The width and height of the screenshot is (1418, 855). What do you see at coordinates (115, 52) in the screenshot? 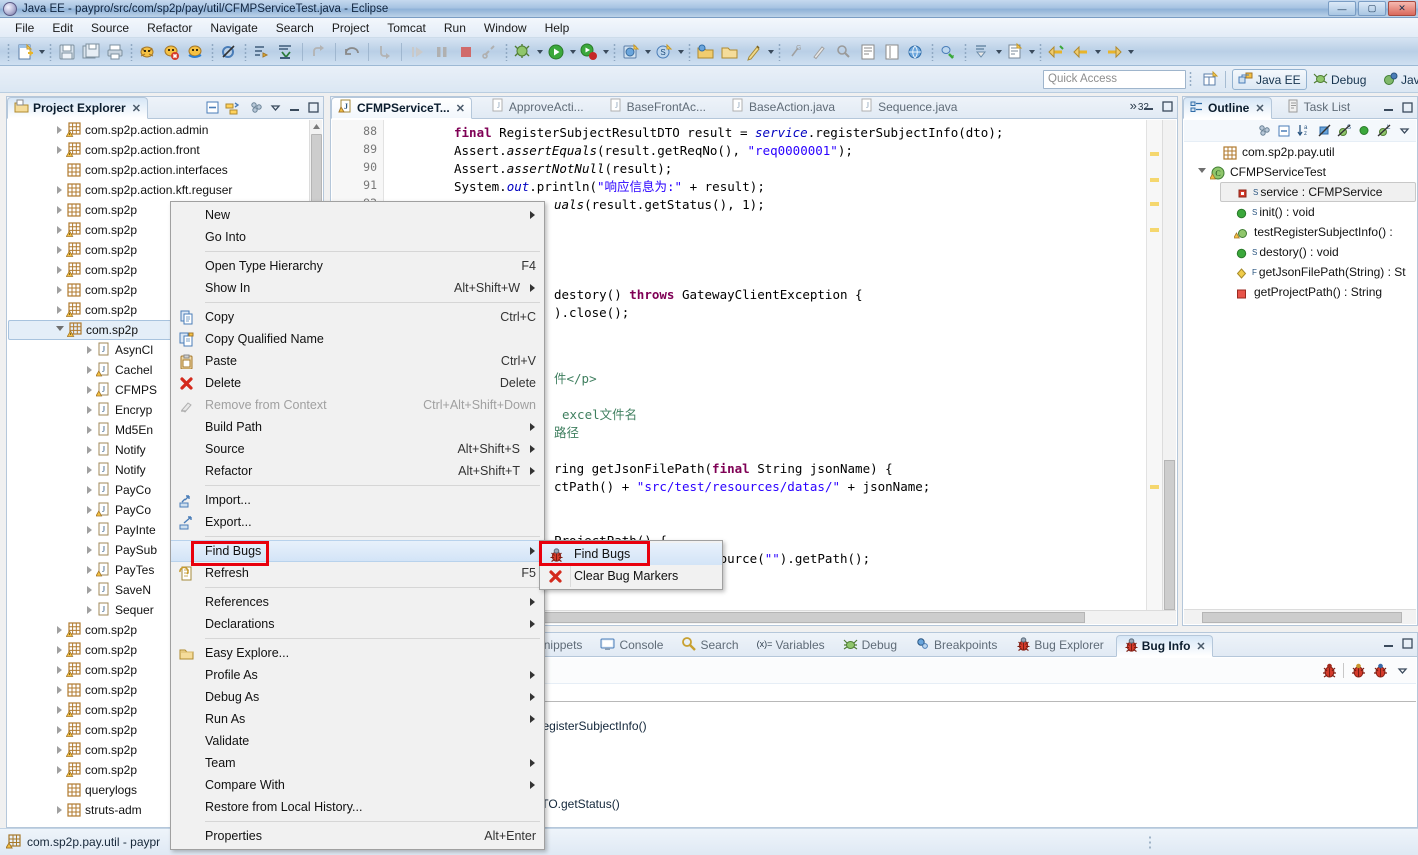
I see `print-icon` at bounding box center [115, 52].